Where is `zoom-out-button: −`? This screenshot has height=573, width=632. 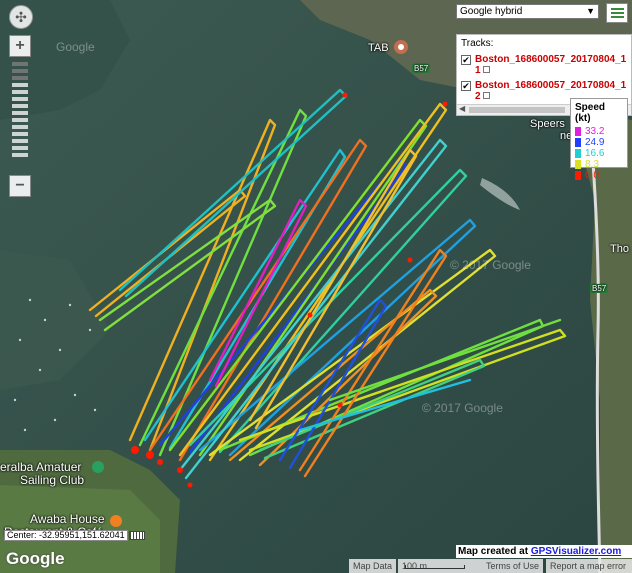 zoom-out-button: − is located at coordinates (20, 186).